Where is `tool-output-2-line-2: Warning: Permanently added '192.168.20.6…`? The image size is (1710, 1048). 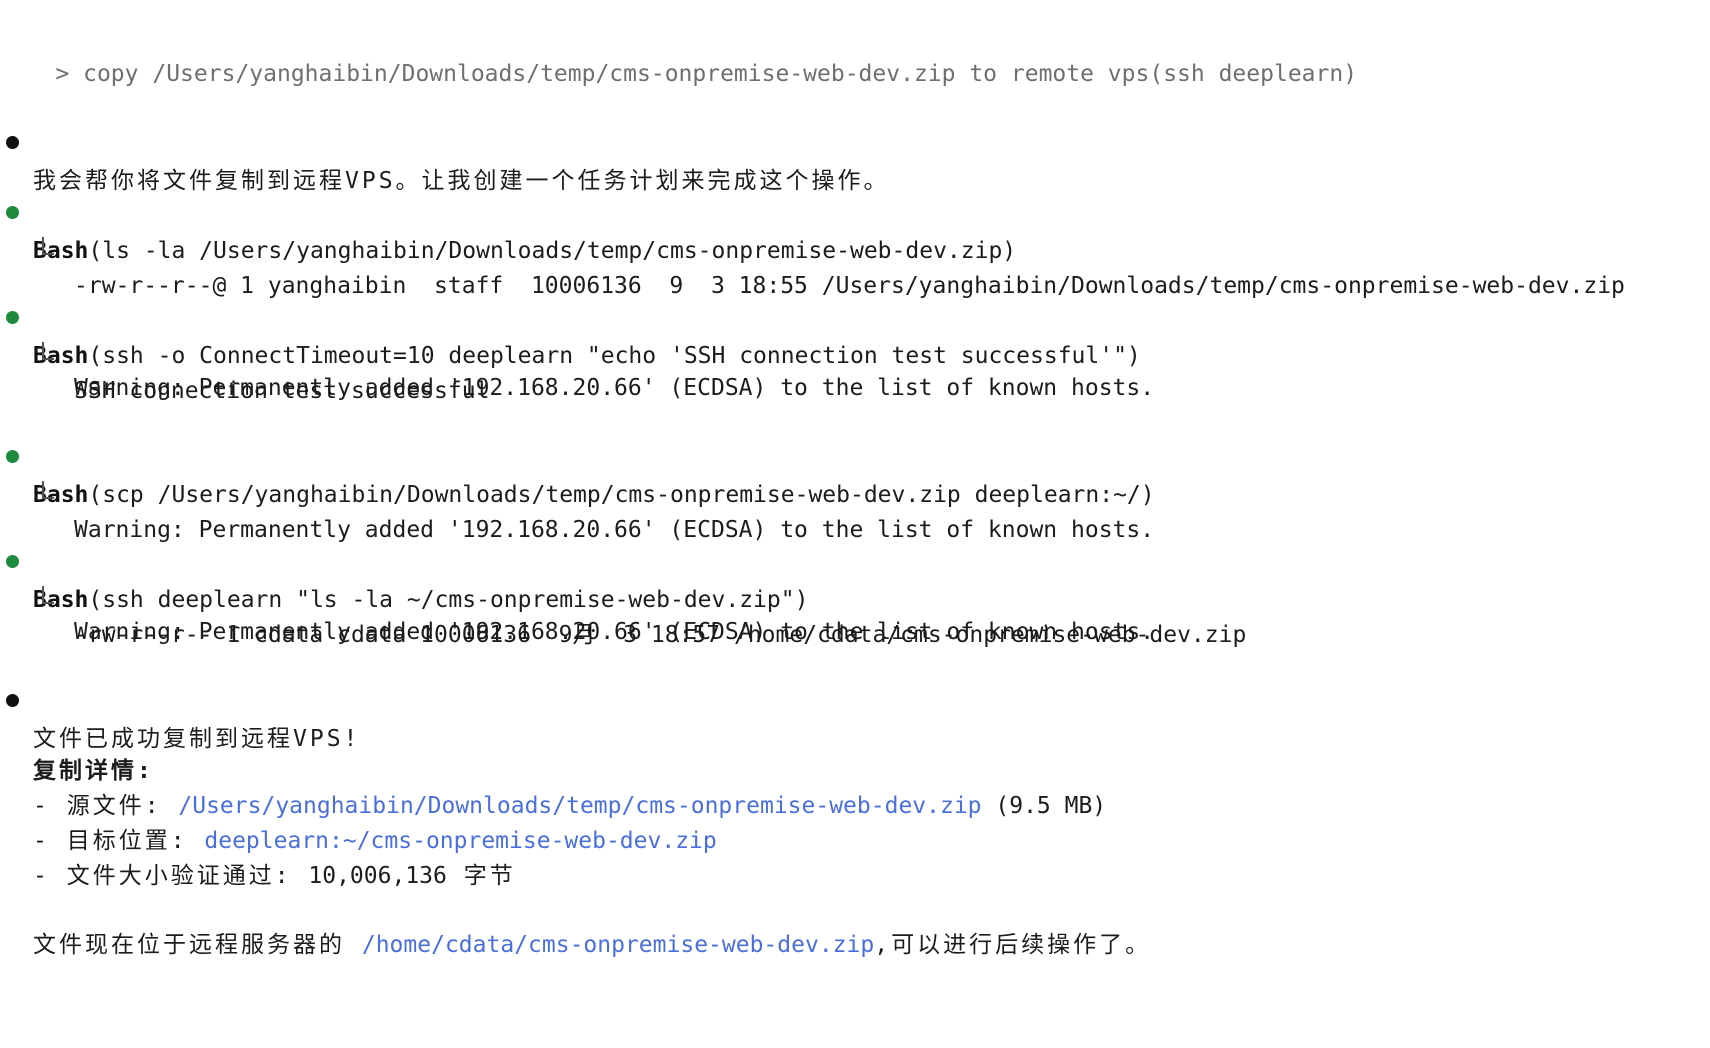 tool-output-2-line-2: Warning: Permanently added '192.168.20.6… is located at coordinates (577, 366).